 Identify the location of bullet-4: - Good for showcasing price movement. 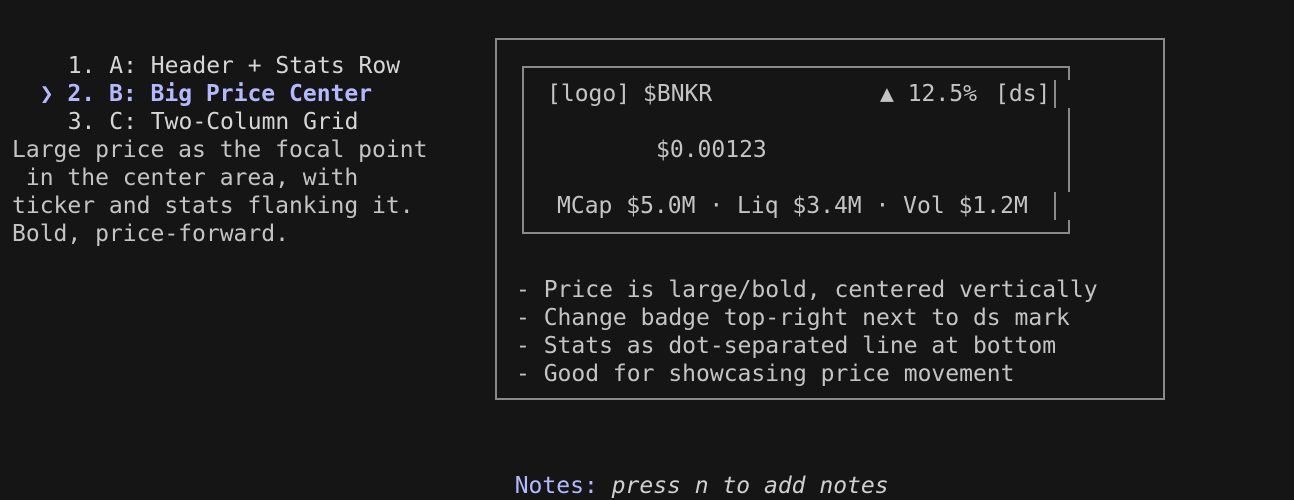
(765, 374).